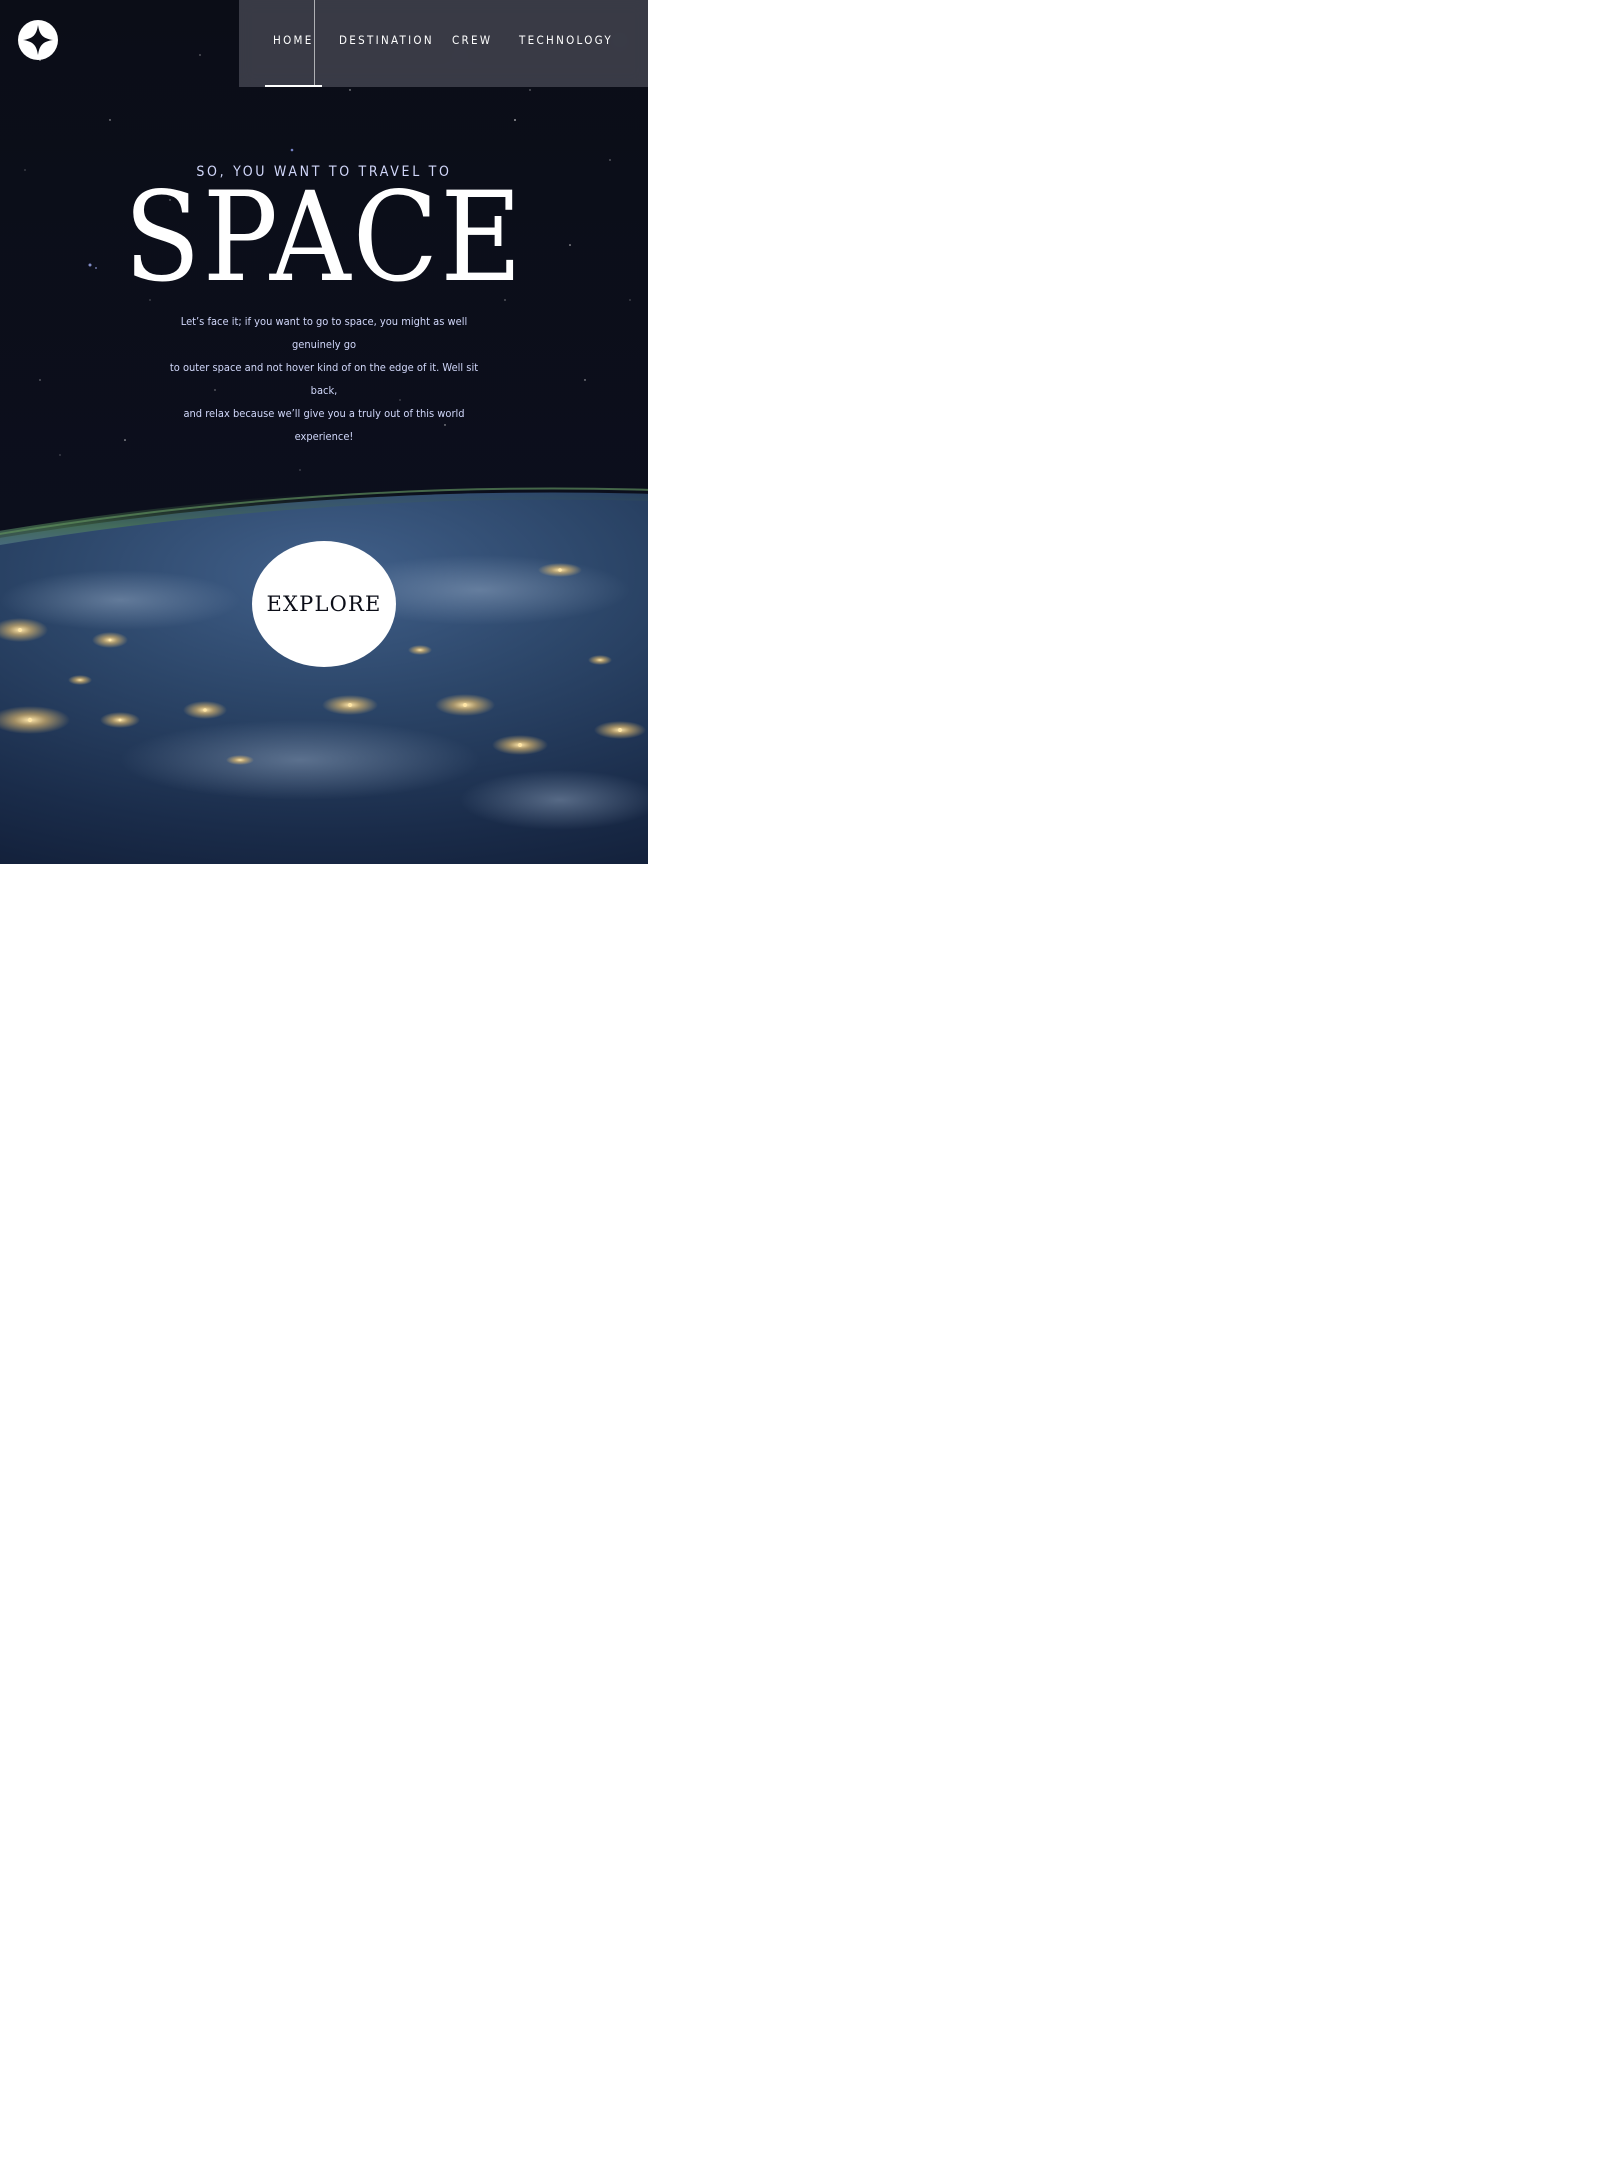 This screenshot has width=1620, height=2160. I want to click on hero-title: SPACE, so click(324, 238).